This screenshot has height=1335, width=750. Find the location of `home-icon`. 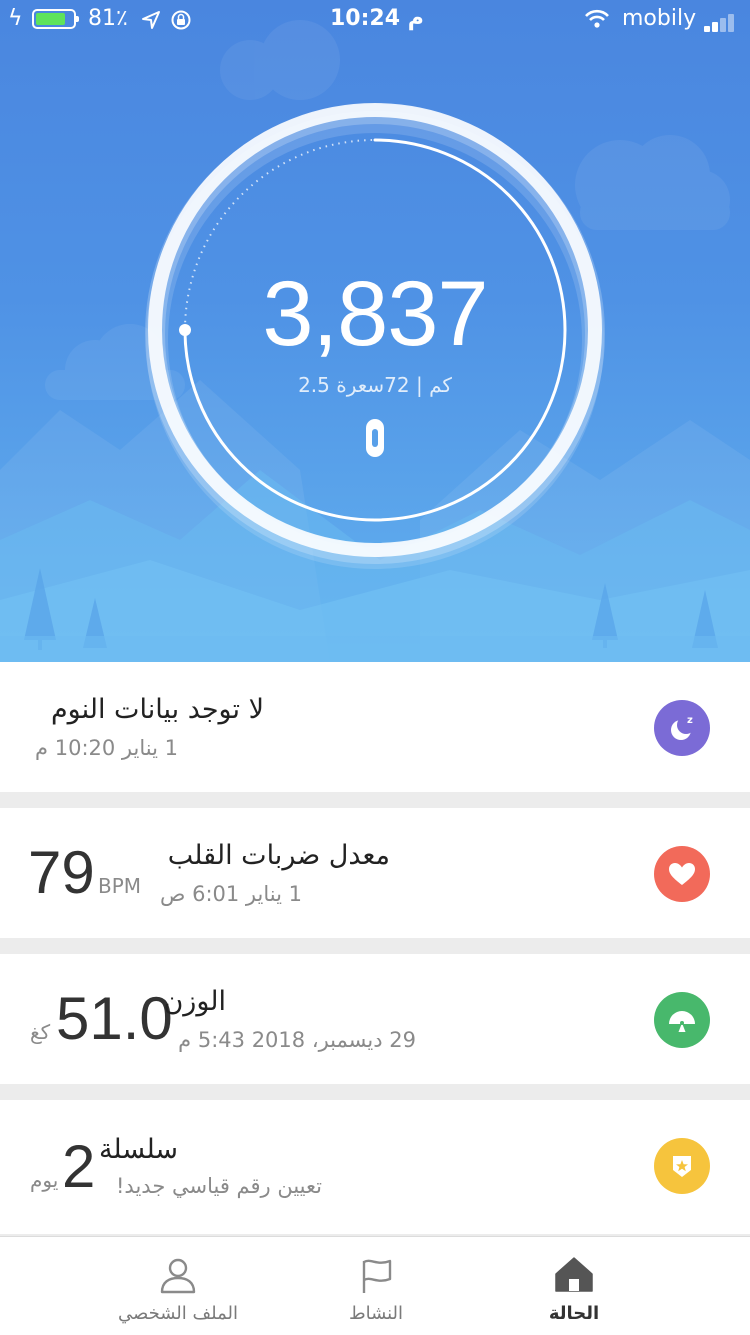

home-icon is located at coordinates (574, 1274).